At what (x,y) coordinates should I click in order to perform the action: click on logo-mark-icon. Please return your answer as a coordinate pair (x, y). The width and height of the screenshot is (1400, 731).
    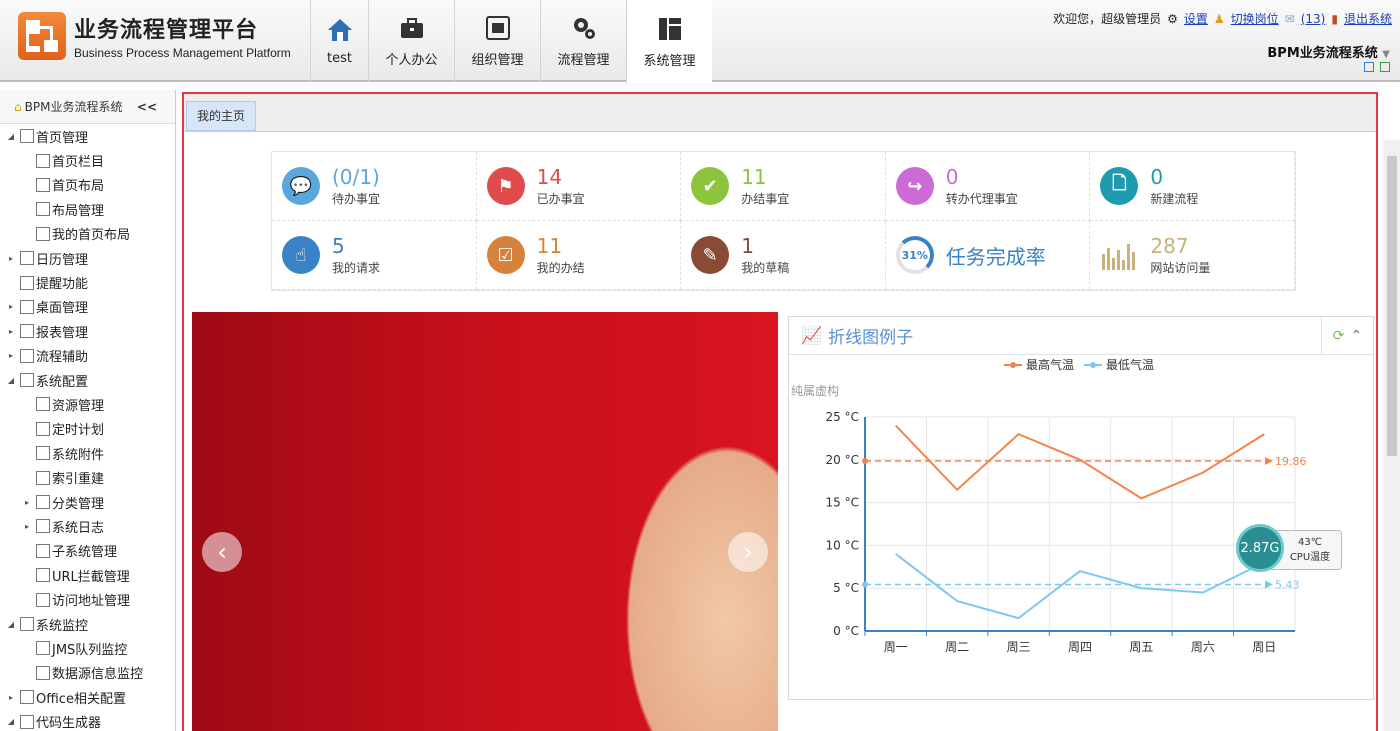
    Looking at the image, I should click on (42, 36).